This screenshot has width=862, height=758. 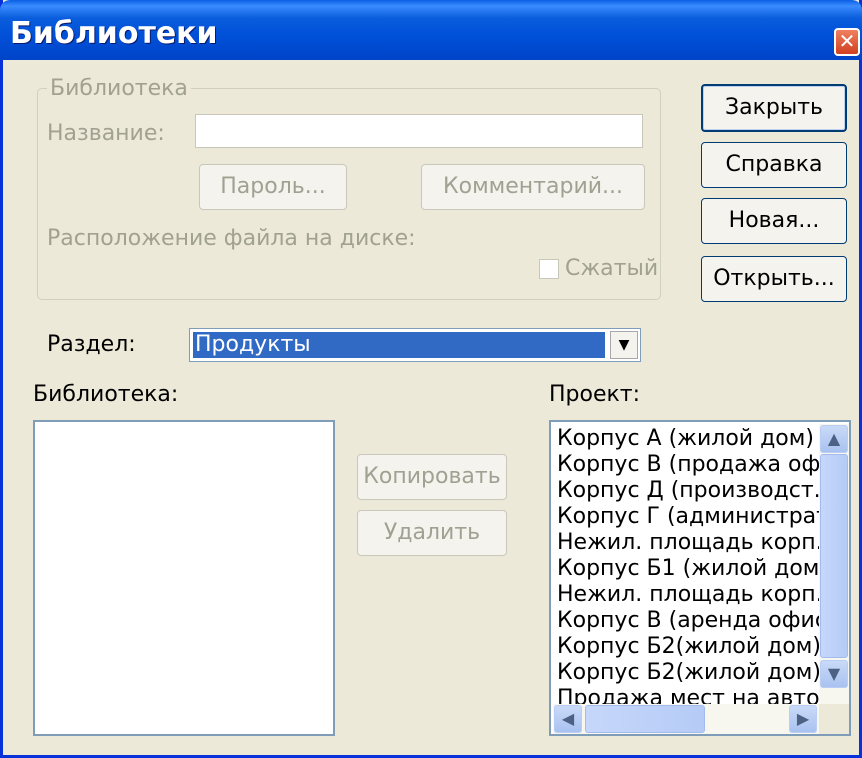 I want to click on list-item: Корпус Г (администрат.зд, so click(x=703, y=516).